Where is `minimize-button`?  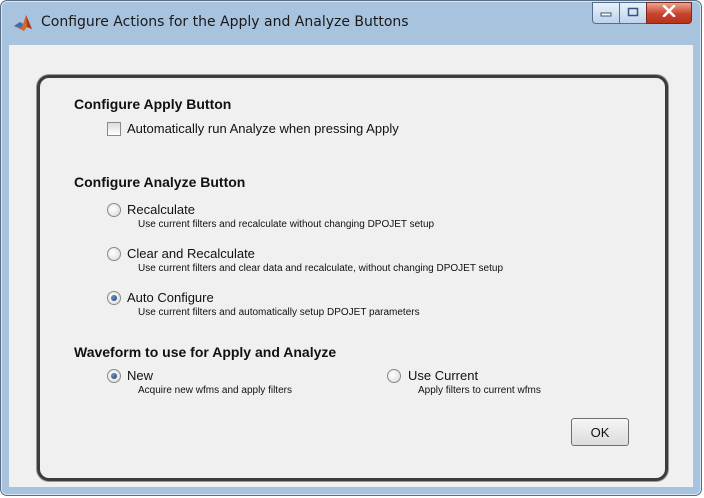
minimize-button is located at coordinates (605, 13).